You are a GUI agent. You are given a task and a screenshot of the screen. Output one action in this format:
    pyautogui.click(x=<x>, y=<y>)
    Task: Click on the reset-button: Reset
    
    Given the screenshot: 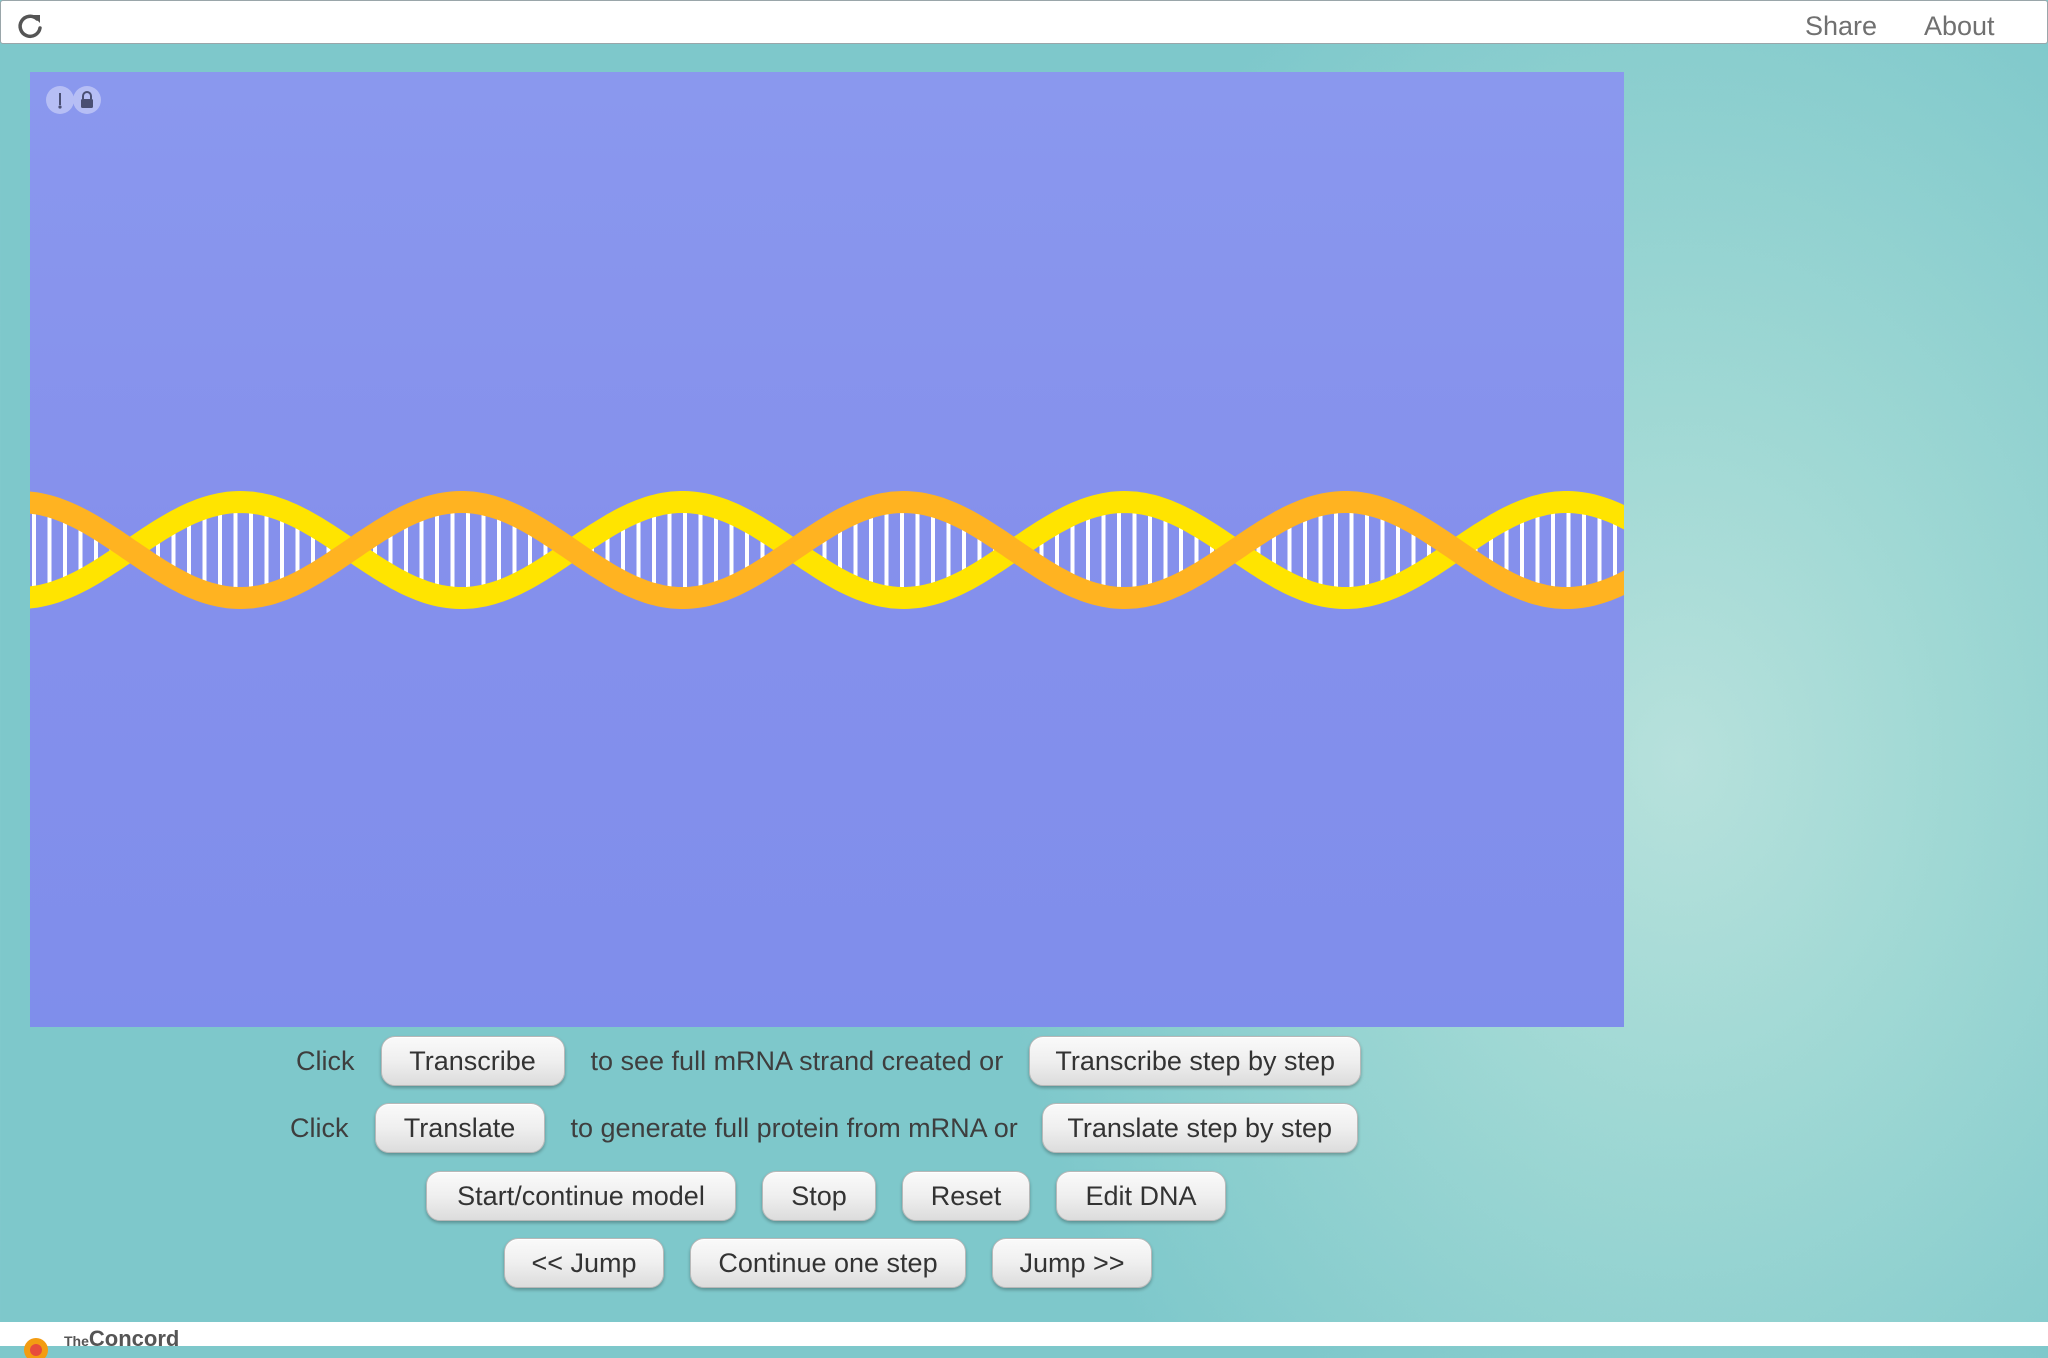 What is the action you would take?
    pyautogui.click(x=966, y=1196)
    